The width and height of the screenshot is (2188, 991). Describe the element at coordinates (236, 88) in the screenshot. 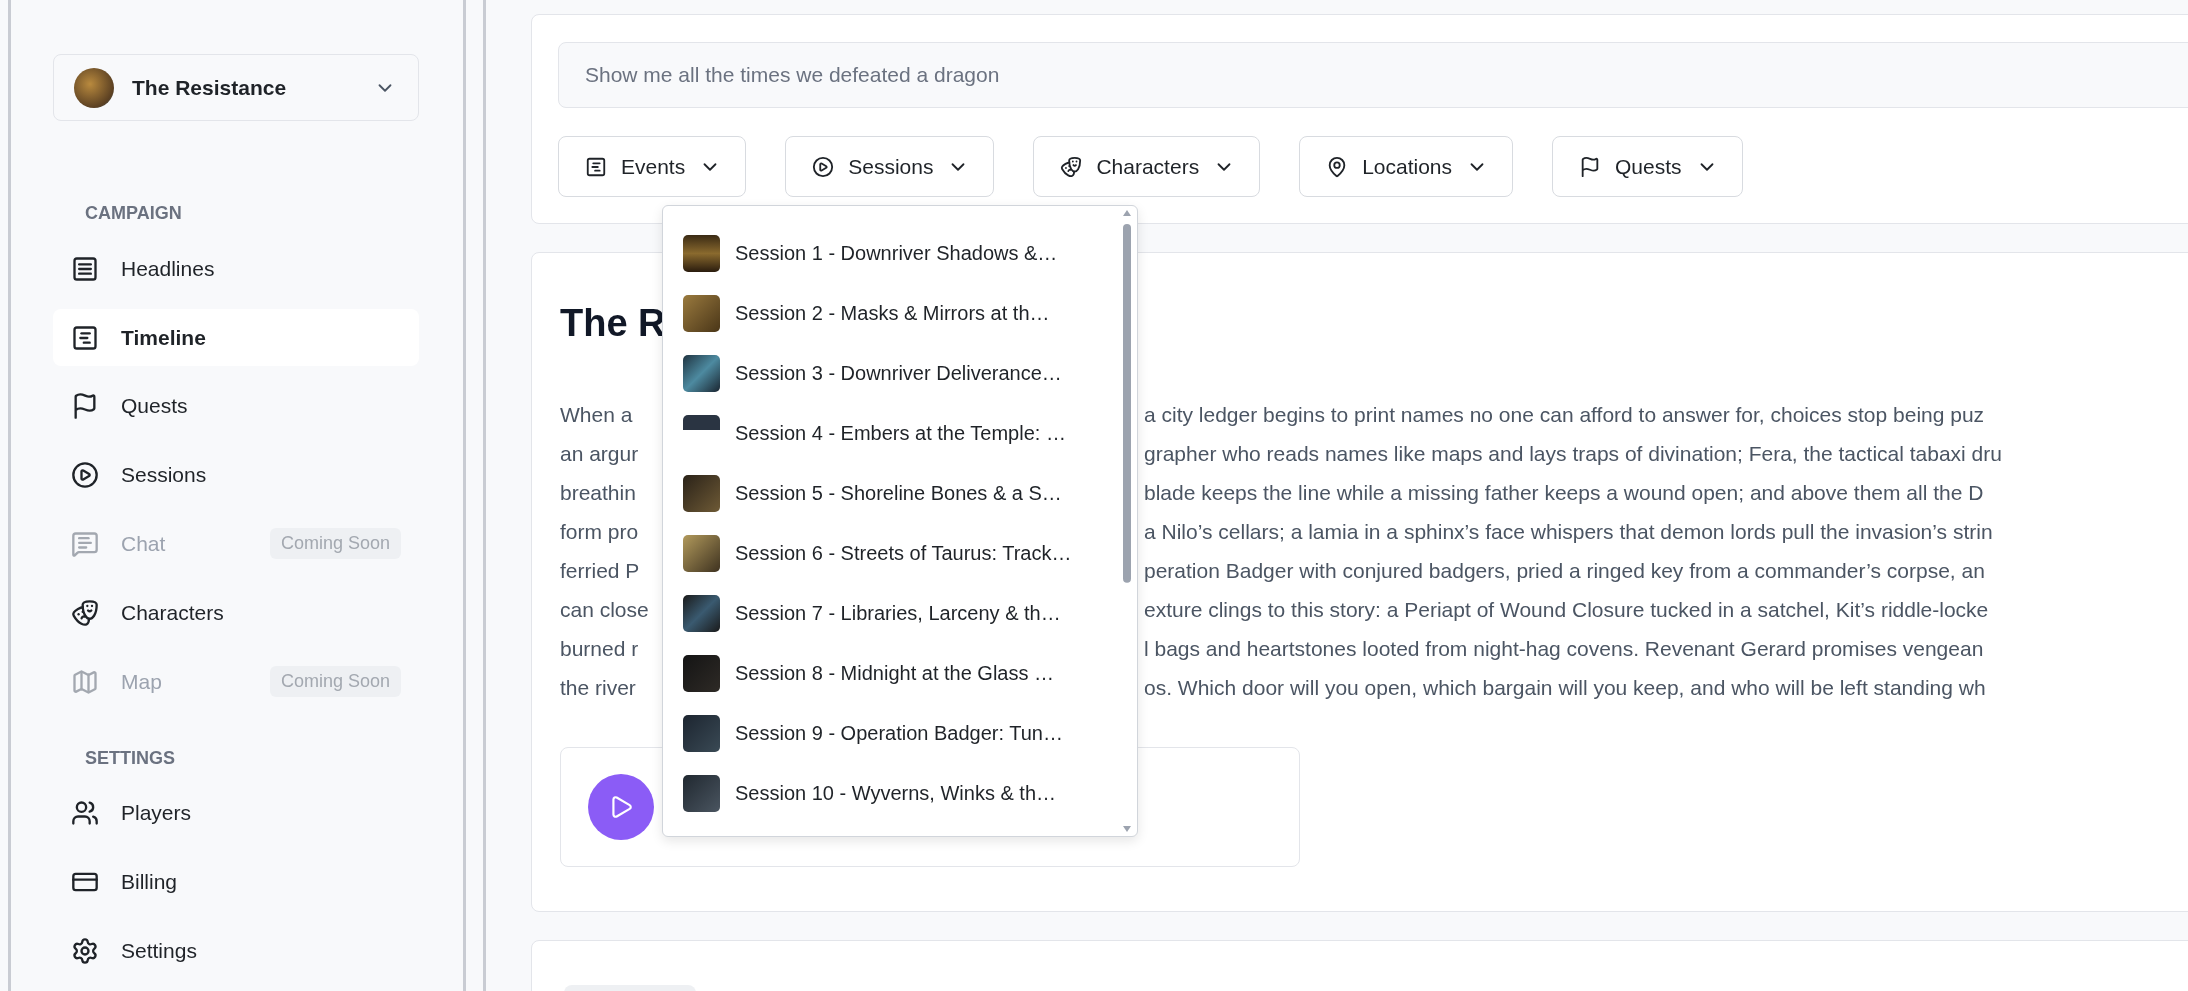

I see `campaign-selector: The Resistance` at that location.